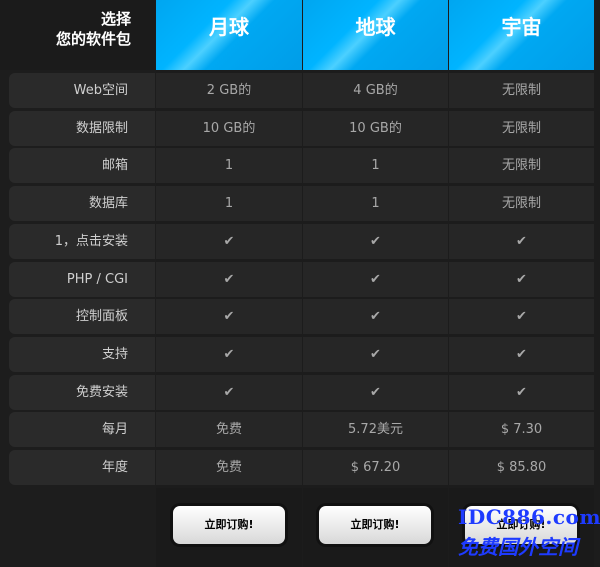 Image resolution: width=600 pixels, height=567 pixels. I want to click on order-now-button-moon: 立即订购!, so click(229, 525).